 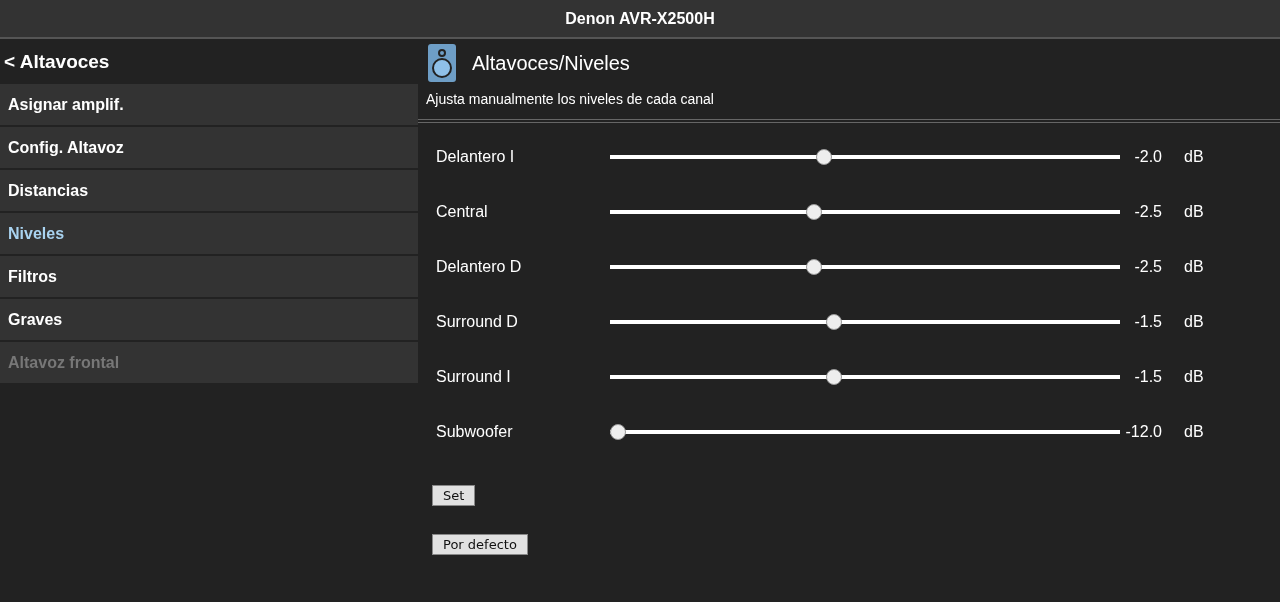 I want to click on sidebar-item: Distancias, so click(x=209, y=191).